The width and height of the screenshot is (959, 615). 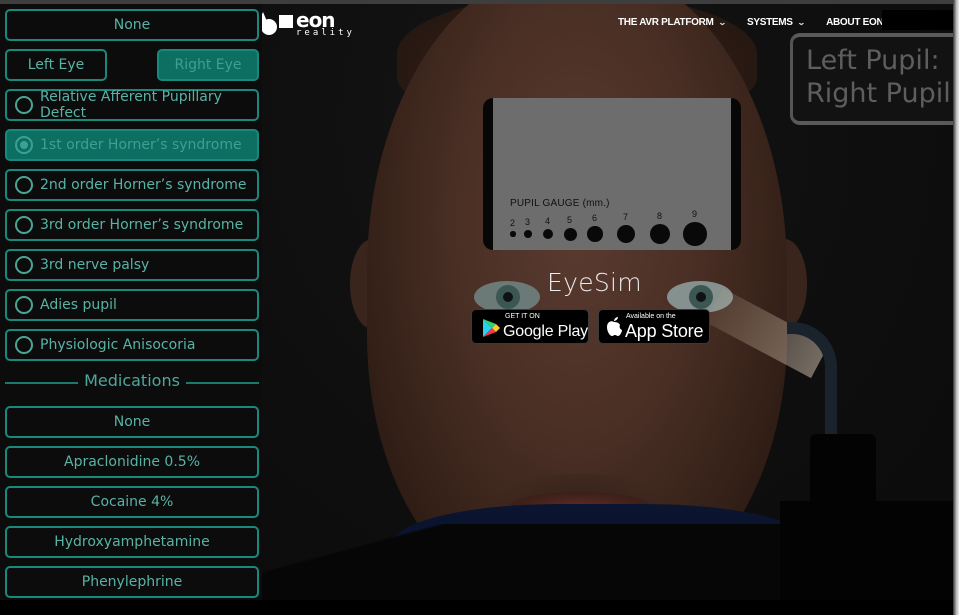 What do you see at coordinates (78, 305) in the screenshot?
I see `condition-label: Adies pupil` at bounding box center [78, 305].